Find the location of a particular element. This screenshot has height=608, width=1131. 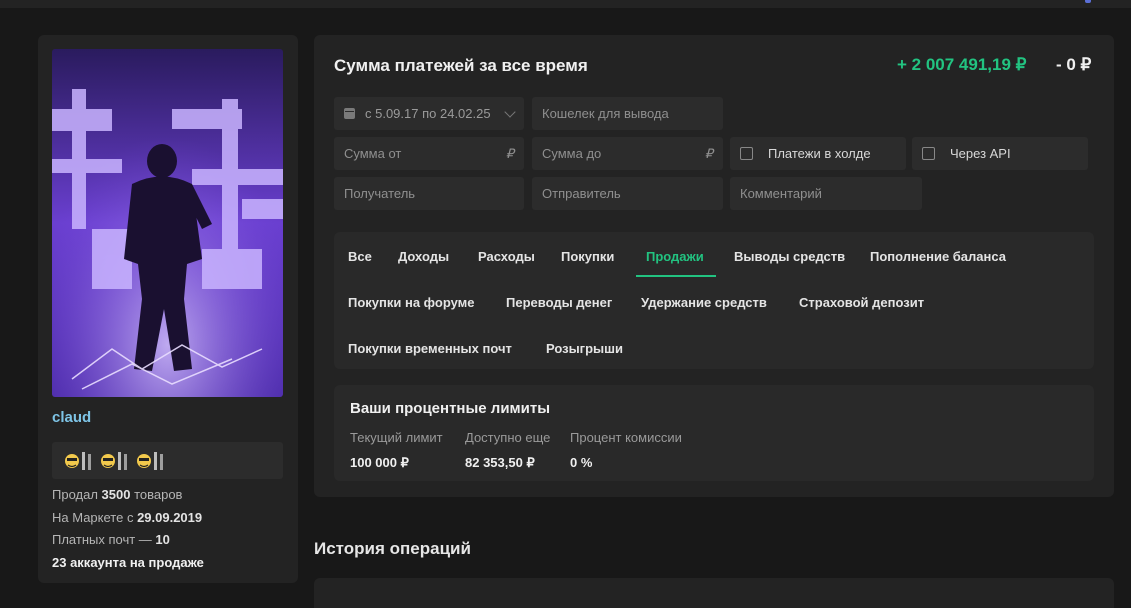

tab-temp-mail-purchases: Покупки временных почт is located at coordinates (430, 348).